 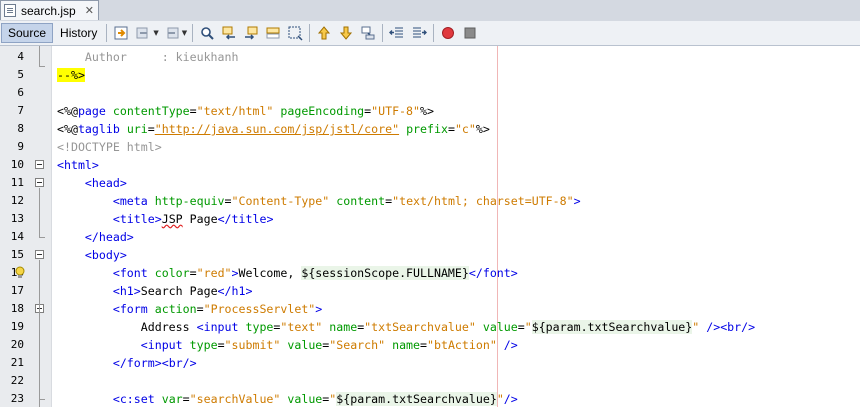 What do you see at coordinates (17, 344) in the screenshot?
I see `line-number: 20` at bounding box center [17, 344].